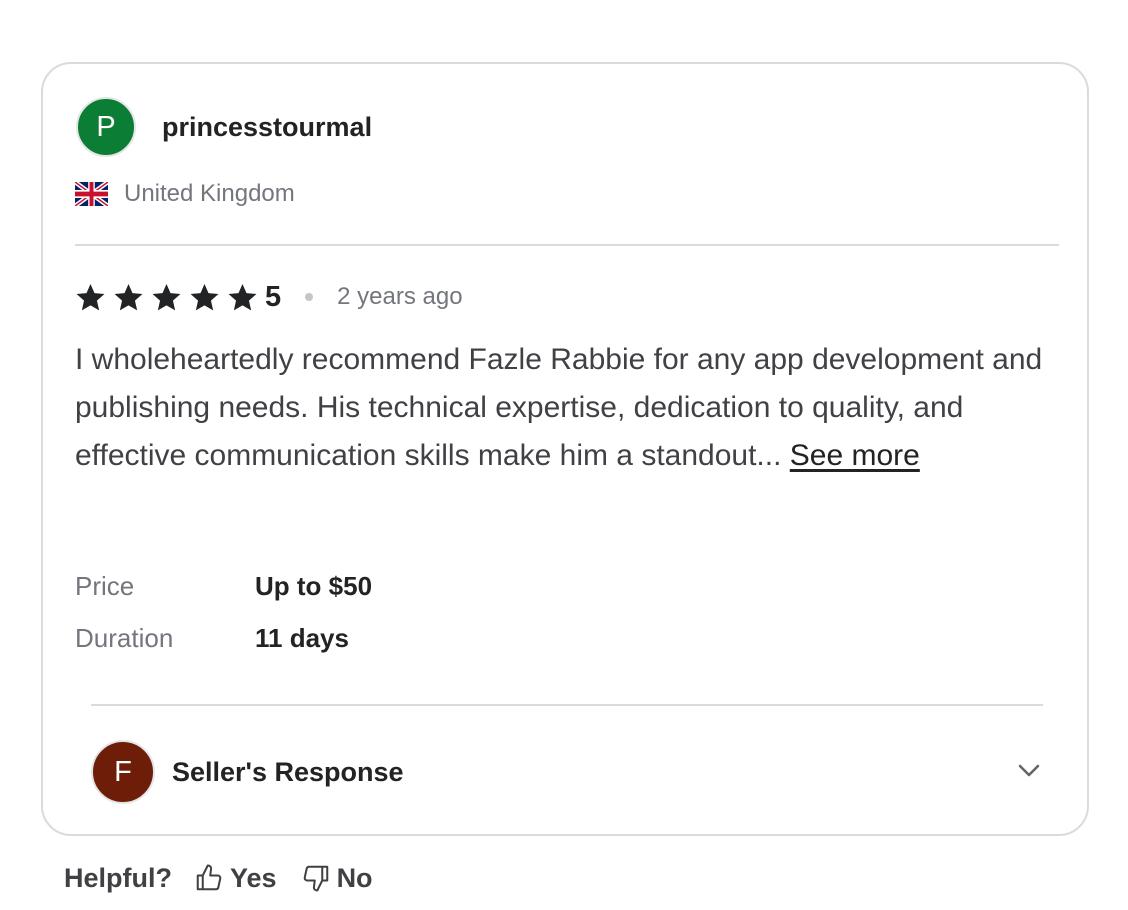 This screenshot has height=910, width=1128. Describe the element at coordinates (209, 877) in the screenshot. I see `thumbs-up-icon` at that location.